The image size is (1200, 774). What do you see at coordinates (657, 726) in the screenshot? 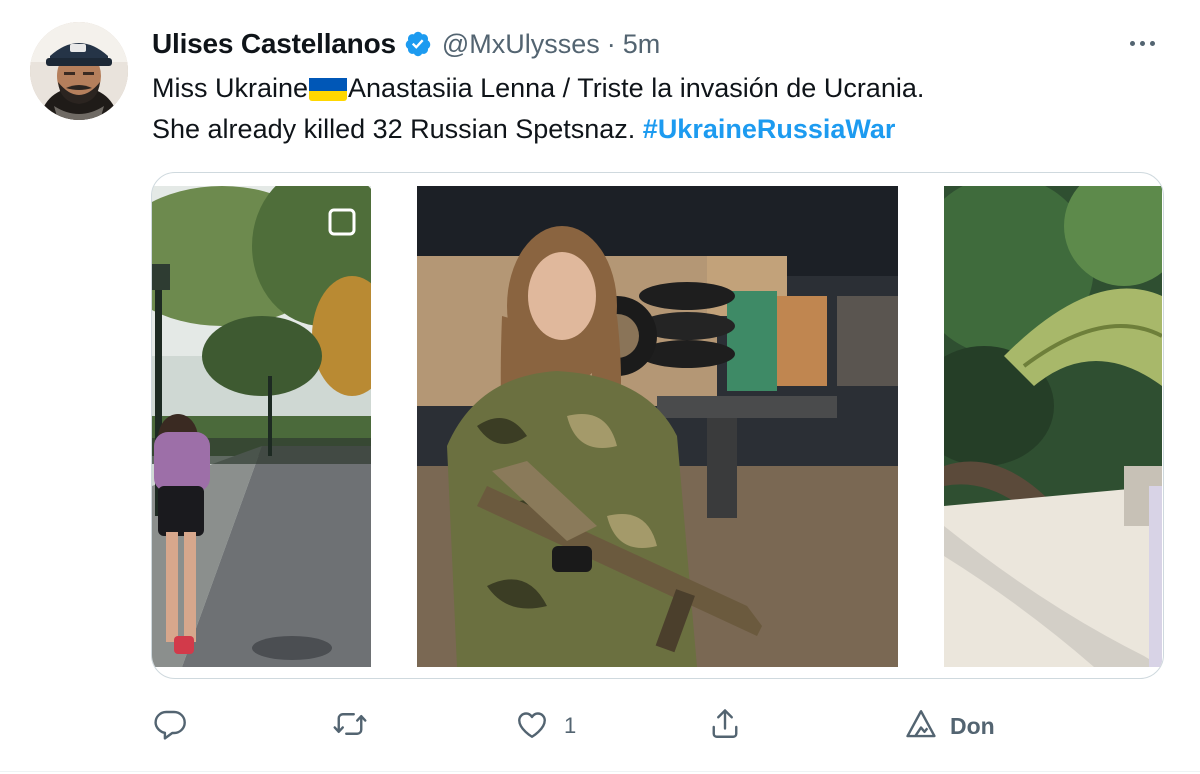
I see `action-bar: 1 Don` at bounding box center [657, 726].